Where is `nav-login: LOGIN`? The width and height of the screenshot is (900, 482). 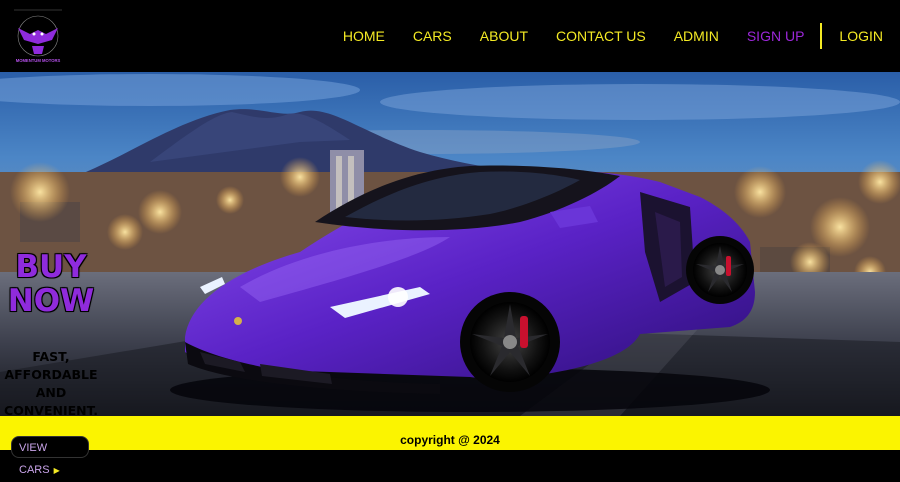 nav-login: LOGIN is located at coordinates (861, 36).